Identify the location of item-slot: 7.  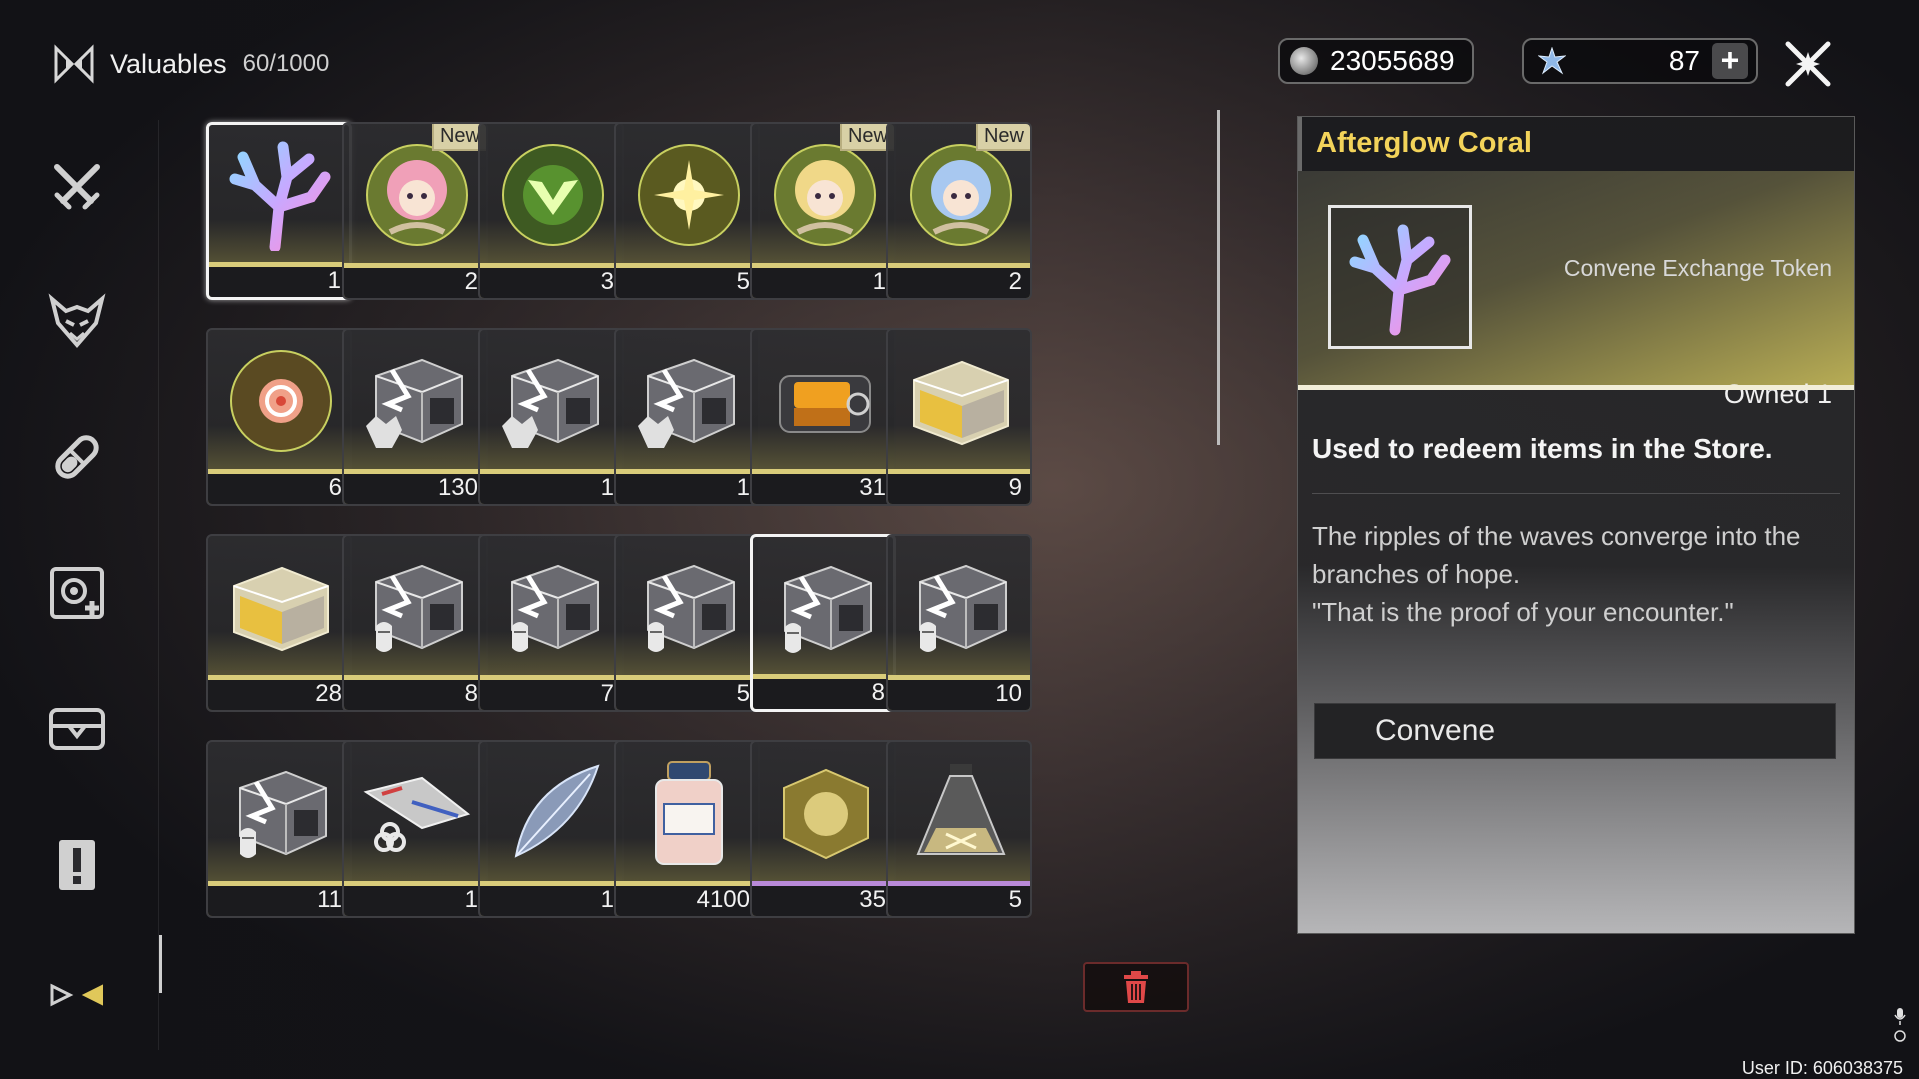
(551, 623).